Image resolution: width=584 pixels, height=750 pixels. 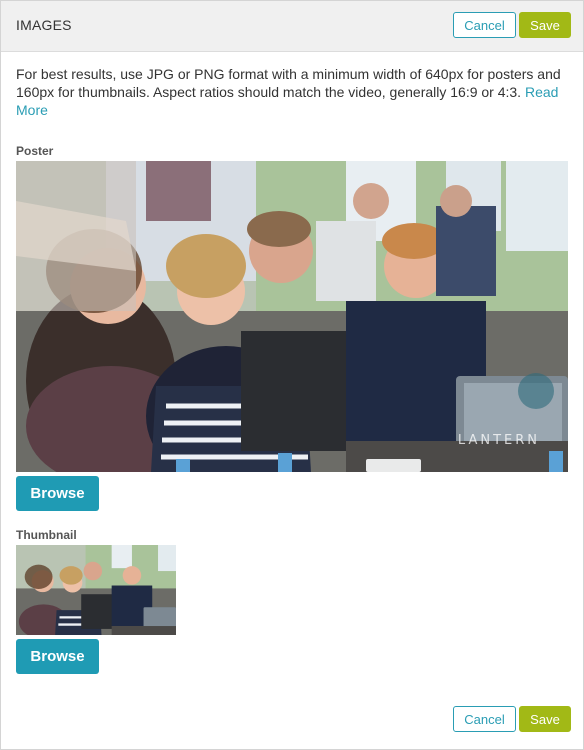 What do you see at coordinates (498, 440) in the screenshot?
I see `poster-watermark: LANTERN` at bounding box center [498, 440].